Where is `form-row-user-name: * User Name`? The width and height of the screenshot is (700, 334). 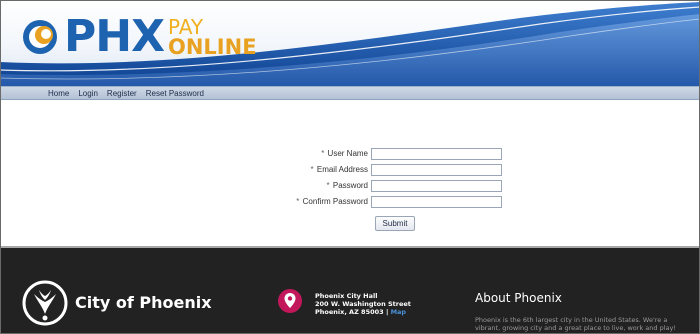
form-row-user-name: * User Name is located at coordinates (350, 154).